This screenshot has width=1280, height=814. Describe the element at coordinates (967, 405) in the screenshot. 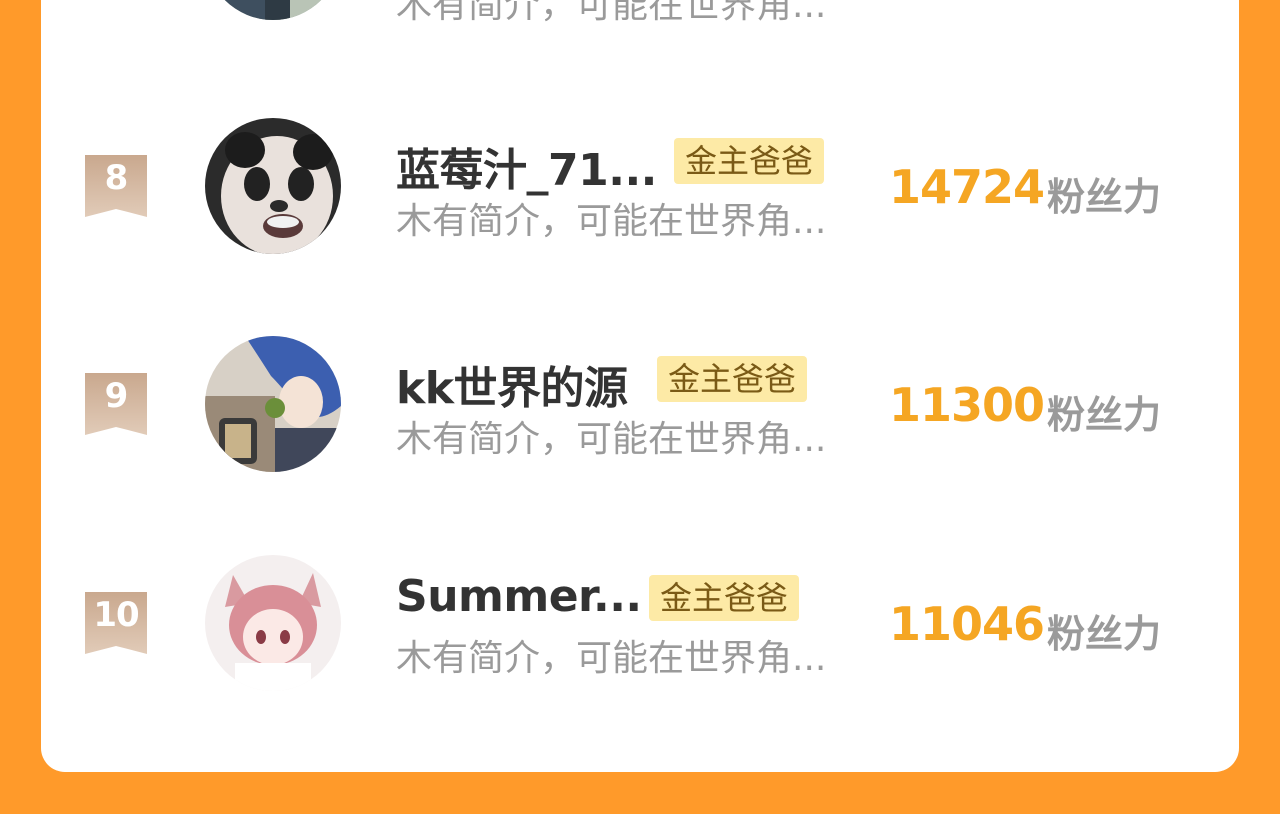

I see `fan-power-score: 11300` at that location.